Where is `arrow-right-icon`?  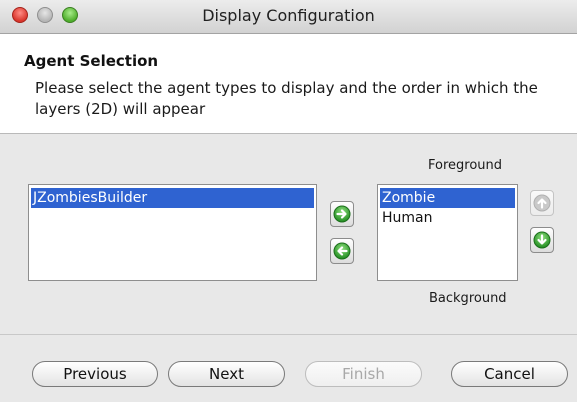
arrow-right-icon is located at coordinates (342, 214).